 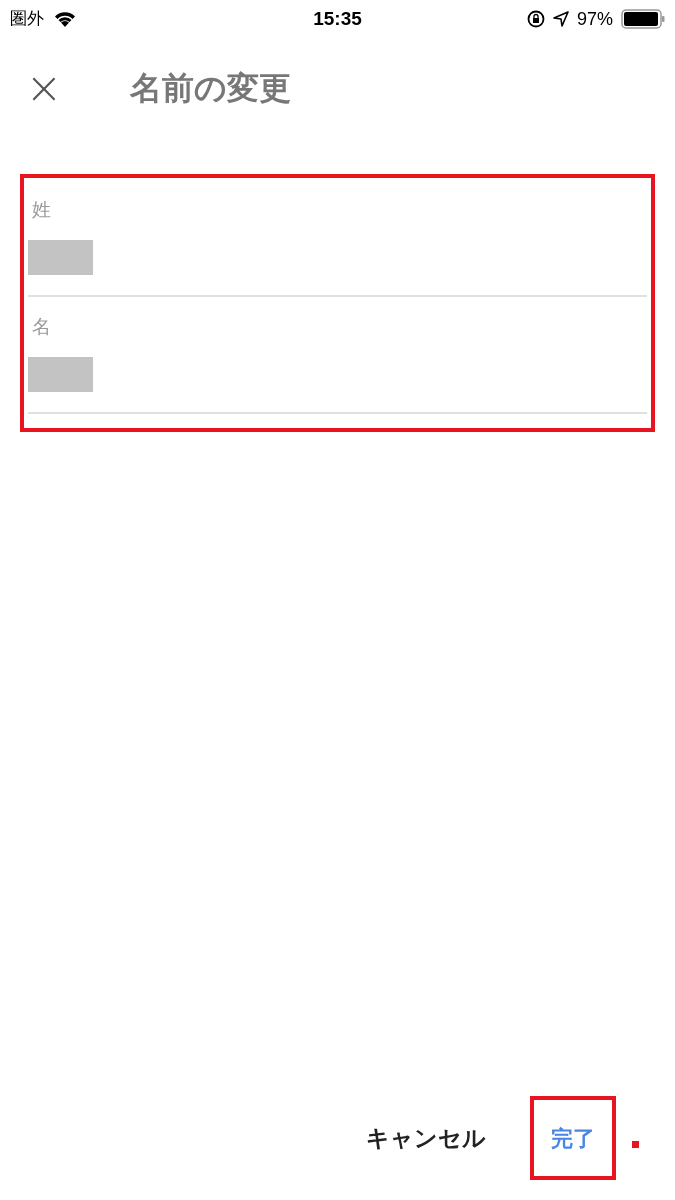 I want to click on battery-icon, so click(x=643, y=19).